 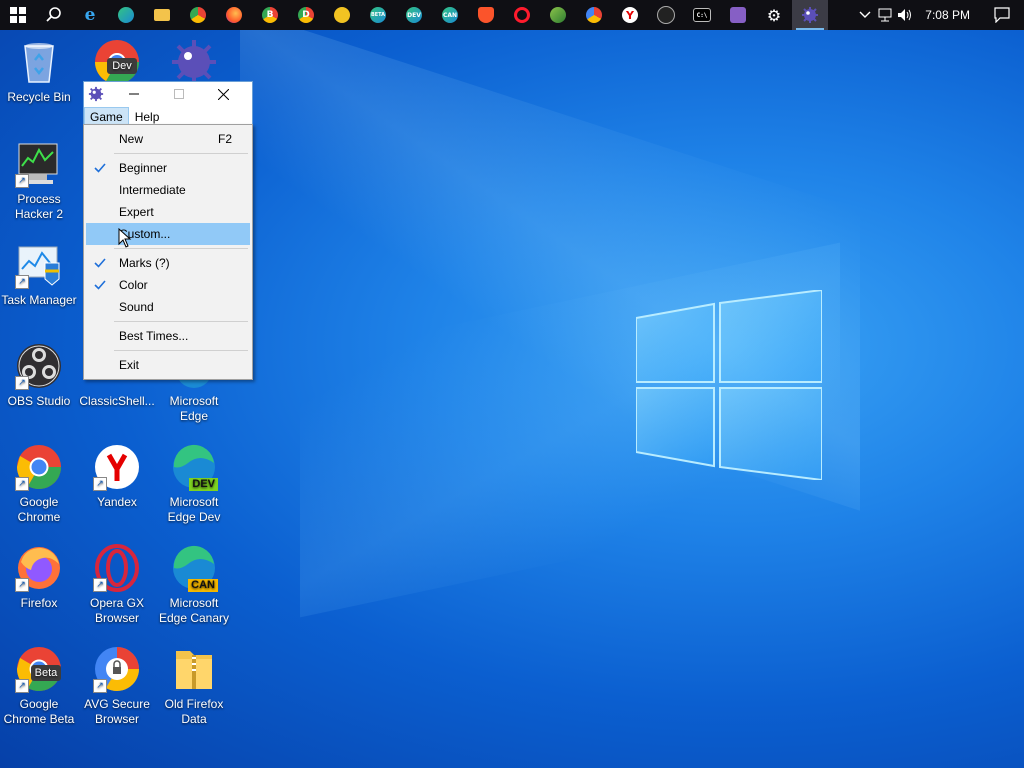 I want to click on menu-item-beginner: Beginner, so click(x=168, y=168).